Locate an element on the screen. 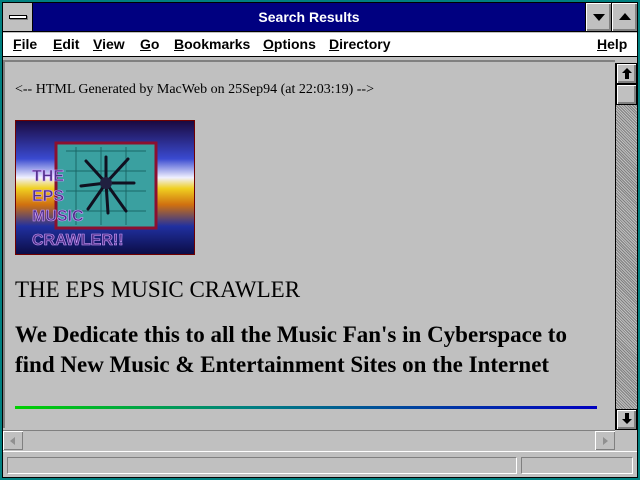 This screenshot has height=480, width=640. system-menu-button is located at coordinates (18, 17).